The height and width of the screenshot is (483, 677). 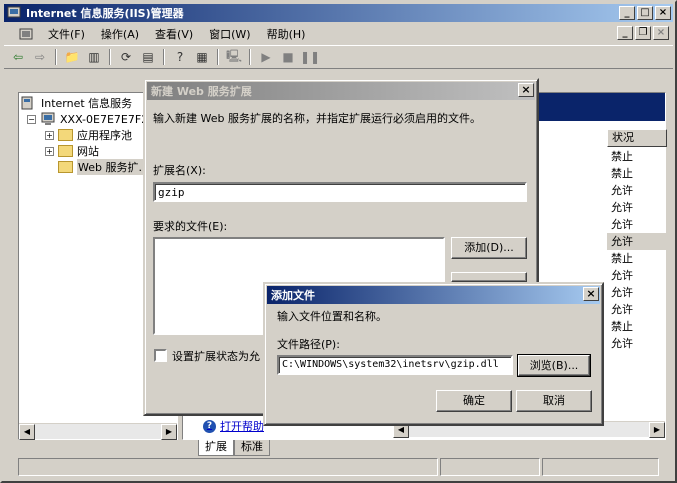 What do you see at coordinates (216, 356) in the screenshot?
I see `allow-status-label: 设置扩展状态为允` at bounding box center [216, 356].